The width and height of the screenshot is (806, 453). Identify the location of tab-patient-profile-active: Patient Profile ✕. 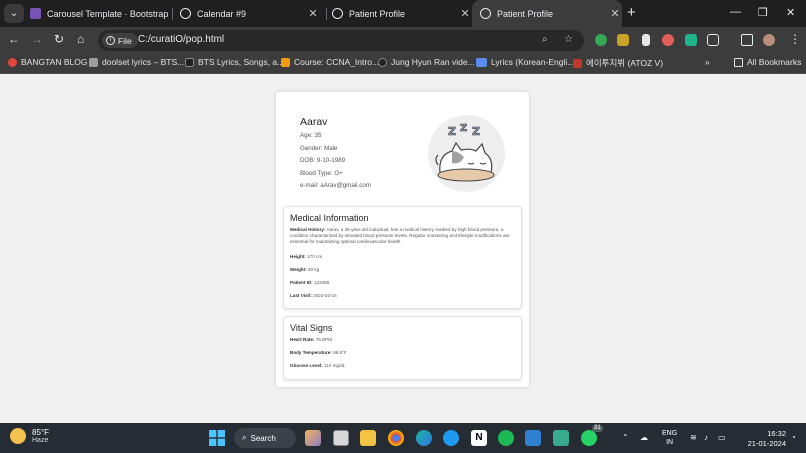
(547, 13).